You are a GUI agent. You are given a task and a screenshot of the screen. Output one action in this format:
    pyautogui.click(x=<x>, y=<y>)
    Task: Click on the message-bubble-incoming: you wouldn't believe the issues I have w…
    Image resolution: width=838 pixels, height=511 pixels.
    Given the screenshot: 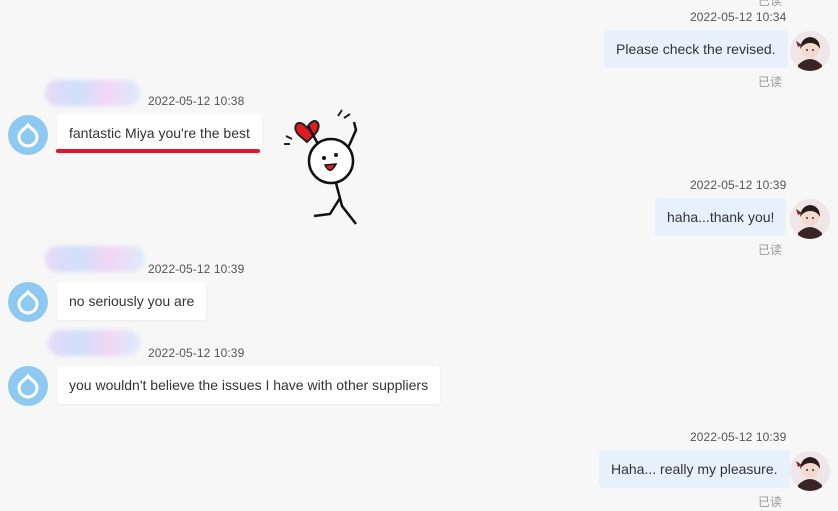 What is the action you would take?
    pyautogui.click(x=249, y=385)
    